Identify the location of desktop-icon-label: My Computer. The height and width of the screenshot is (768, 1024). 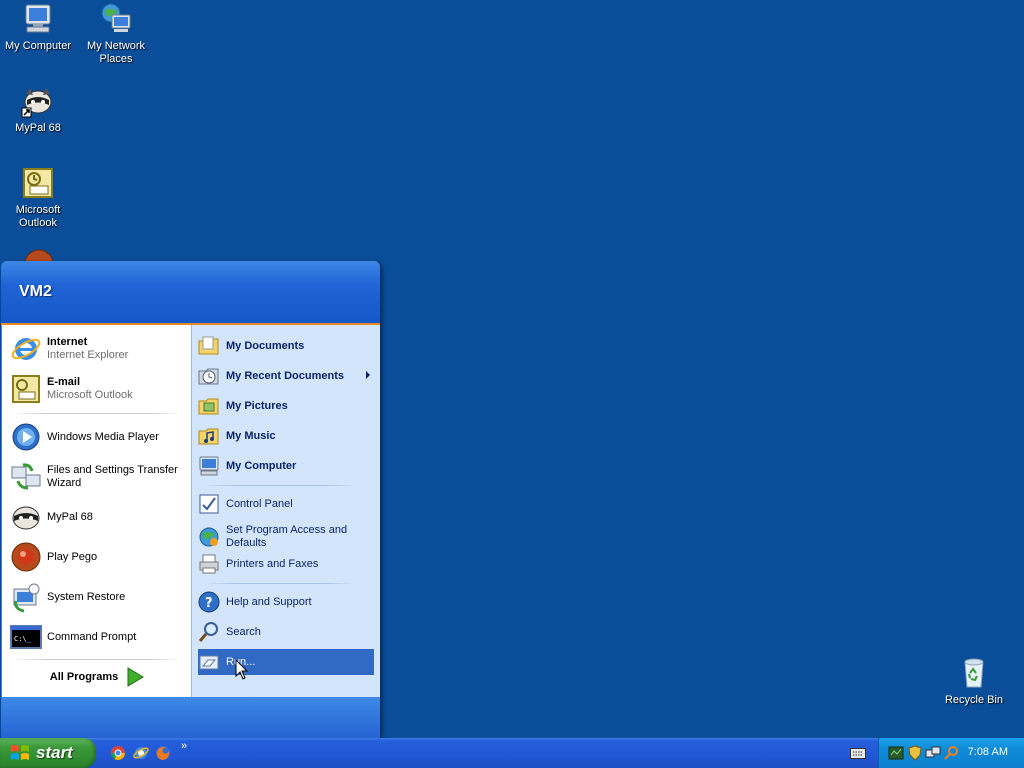
(38, 46).